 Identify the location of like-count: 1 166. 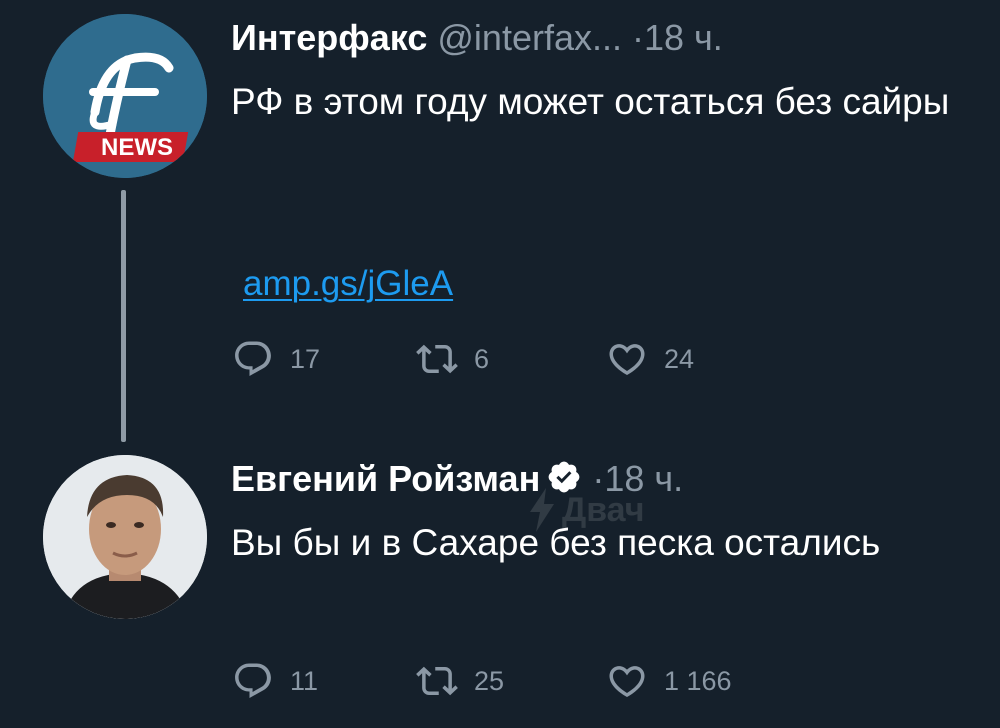
(698, 680).